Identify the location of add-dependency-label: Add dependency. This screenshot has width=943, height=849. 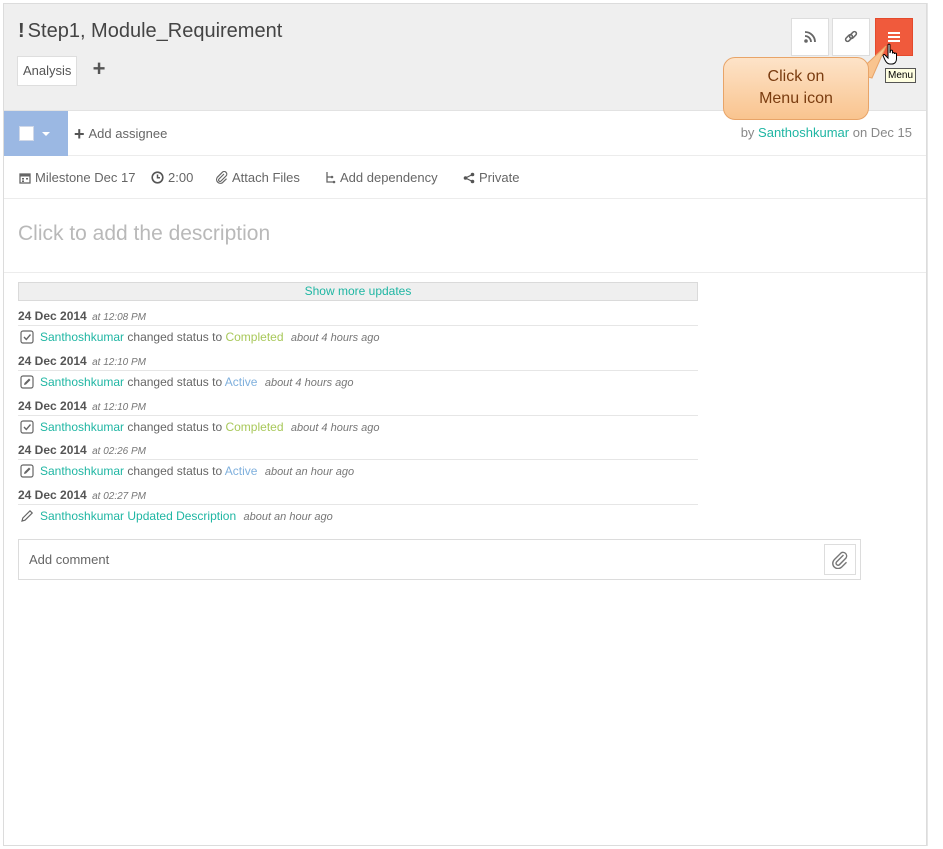
(389, 177).